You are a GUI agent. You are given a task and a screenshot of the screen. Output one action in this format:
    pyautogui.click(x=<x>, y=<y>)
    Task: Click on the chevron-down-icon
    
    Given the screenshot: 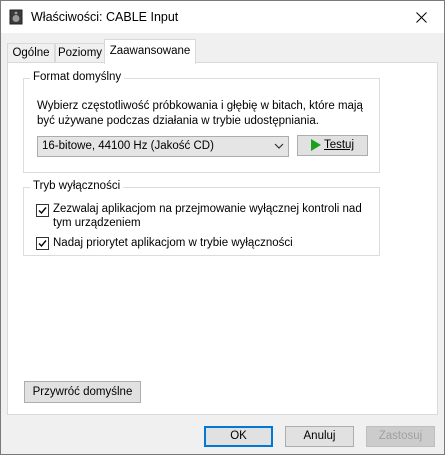 What is the action you would take?
    pyautogui.click(x=279, y=146)
    